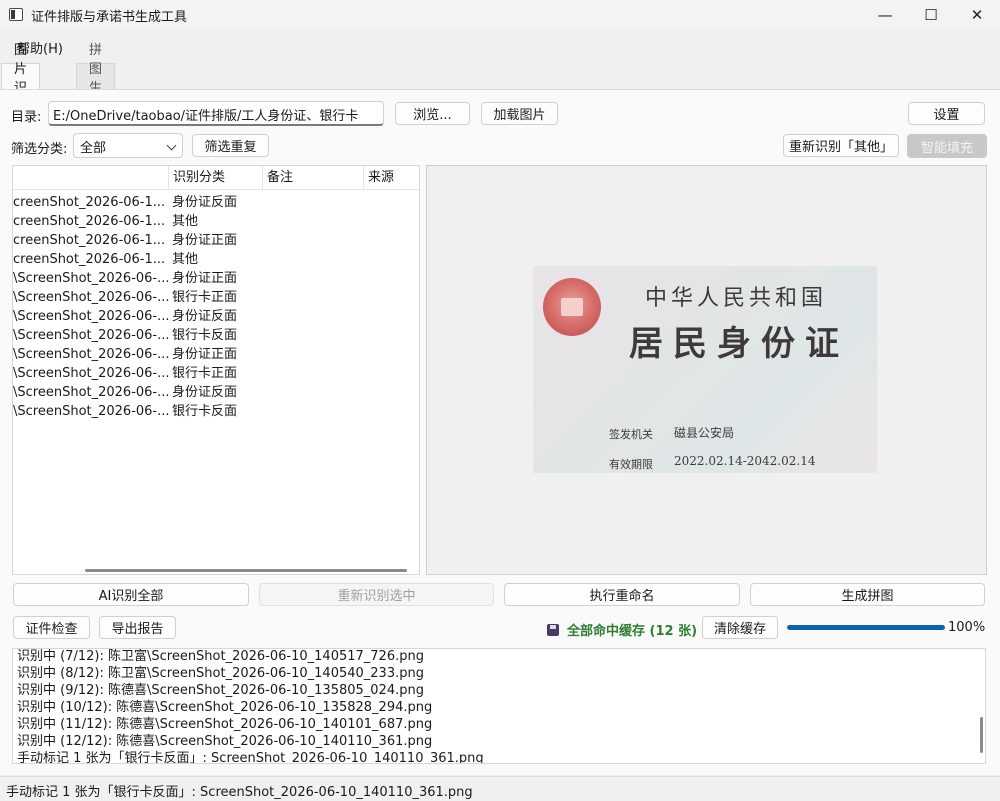 This screenshot has width=1000, height=801. What do you see at coordinates (171, 145) in the screenshot?
I see `chevron-down-icon` at bounding box center [171, 145].